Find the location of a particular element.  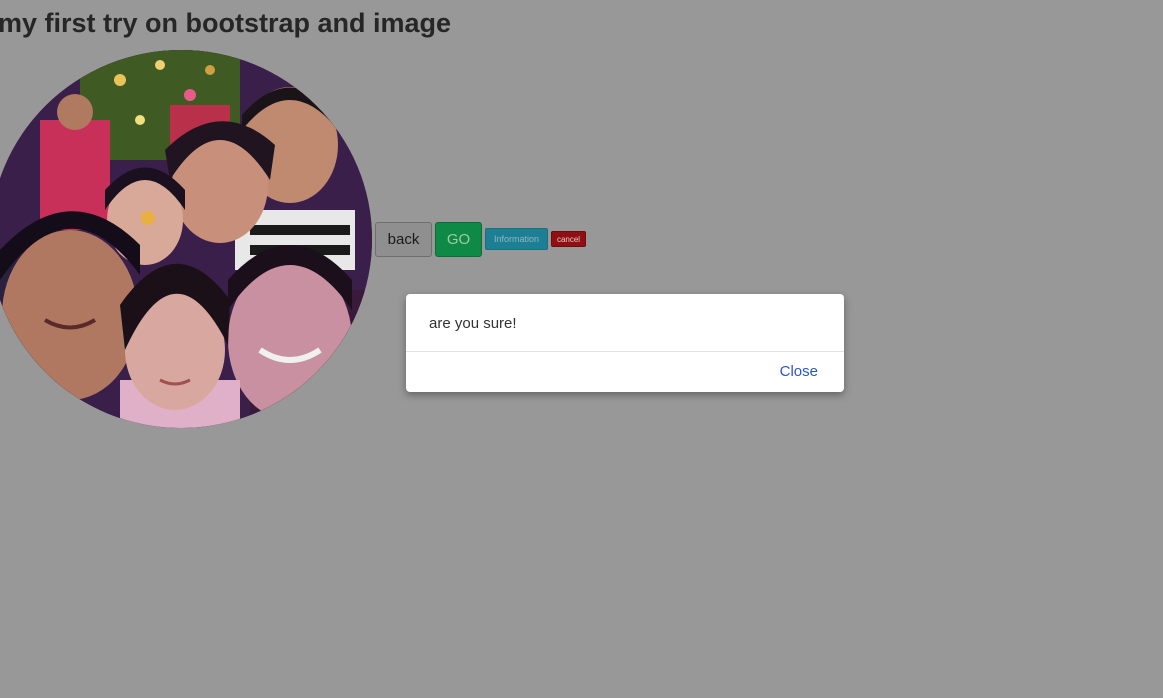

back-button: back is located at coordinates (403, 239).